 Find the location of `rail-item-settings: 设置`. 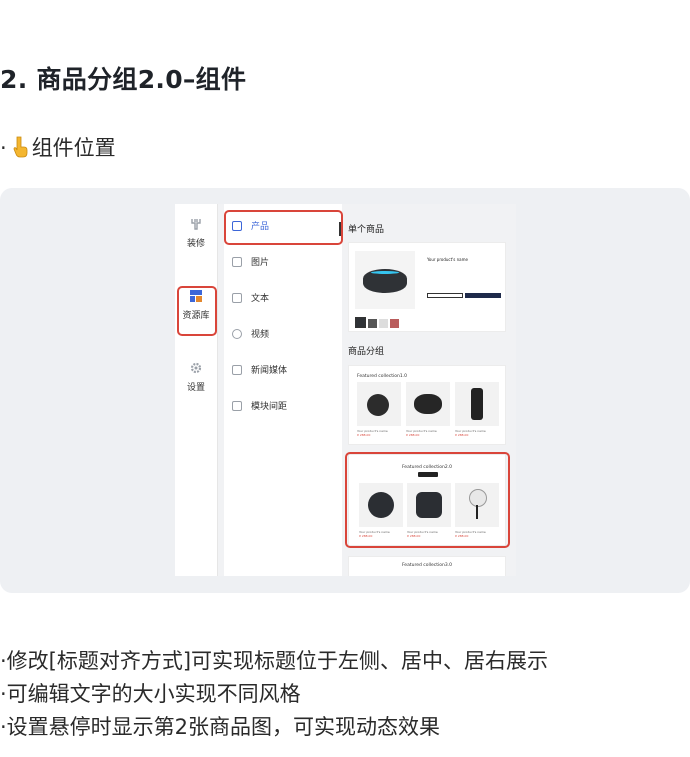

rail-item-settings: 设置 is located at coordinates (196, 377).